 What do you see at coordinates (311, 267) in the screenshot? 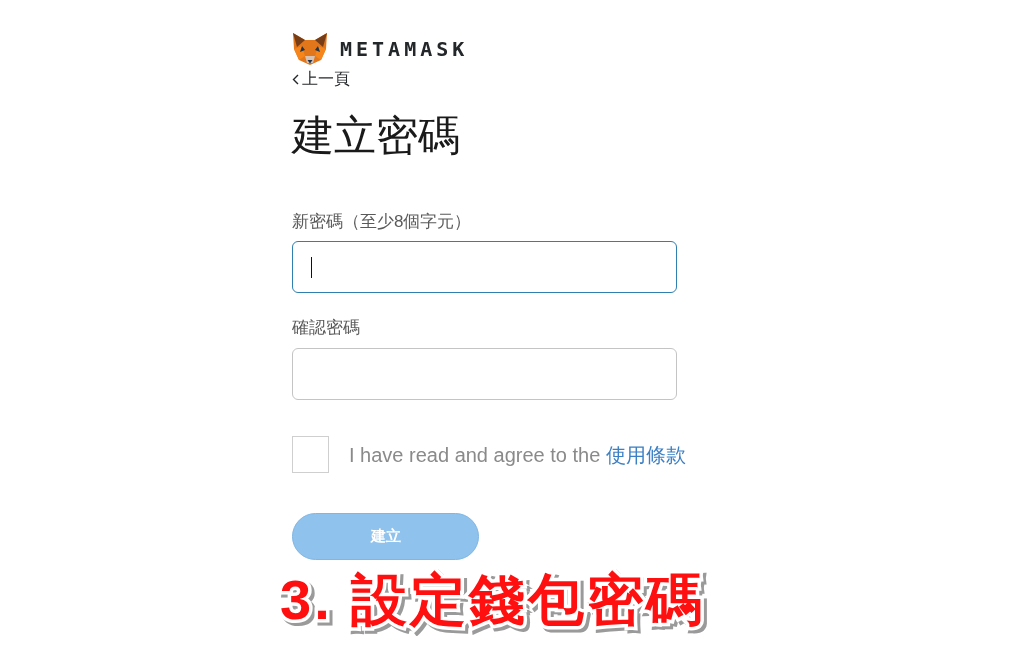
I see `text-cursor` at bounding box center [311, 267].